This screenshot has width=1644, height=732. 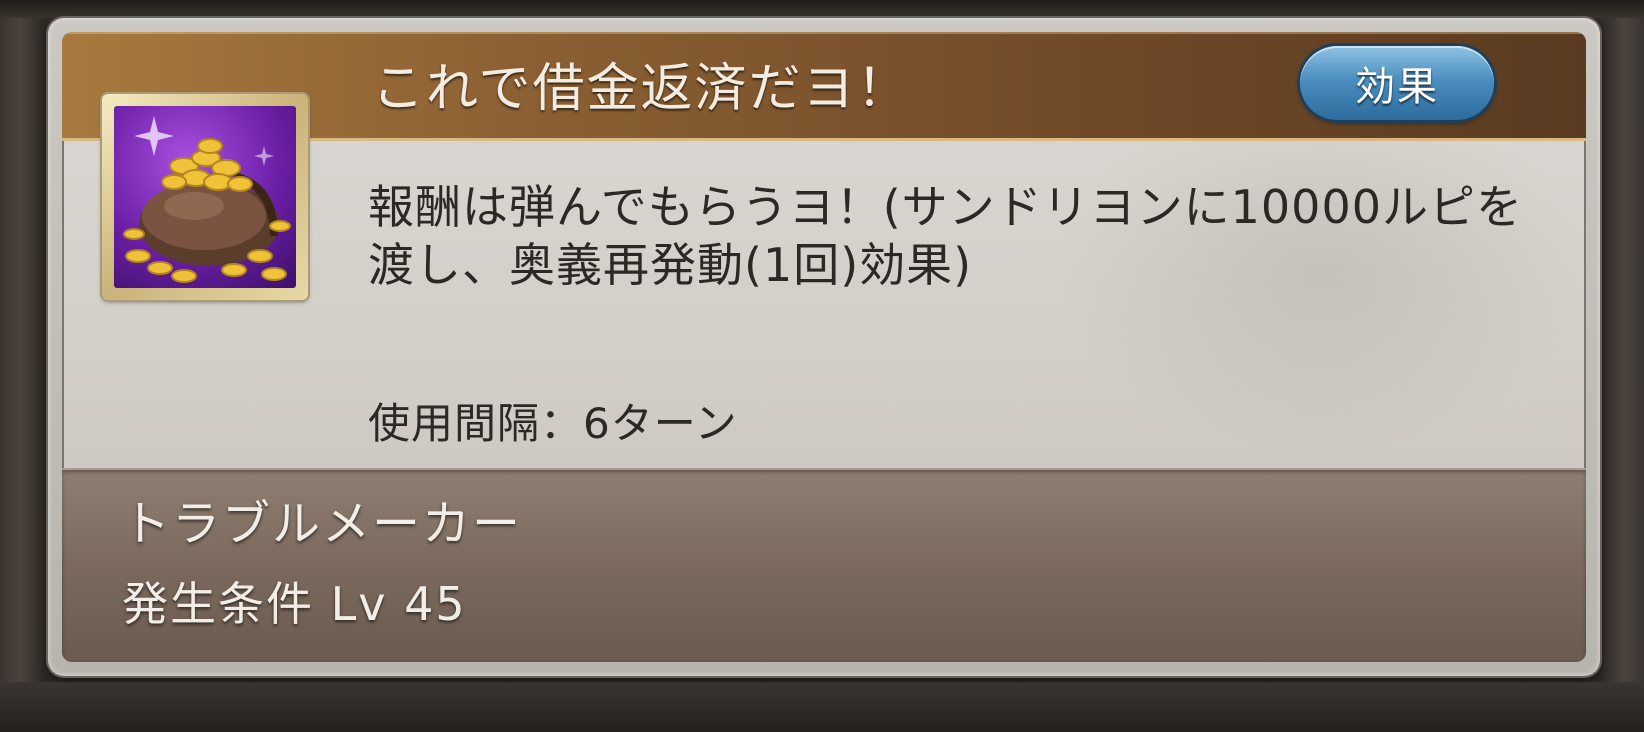 I want to click on coin-bag-icon, so click(x=205, y=197).